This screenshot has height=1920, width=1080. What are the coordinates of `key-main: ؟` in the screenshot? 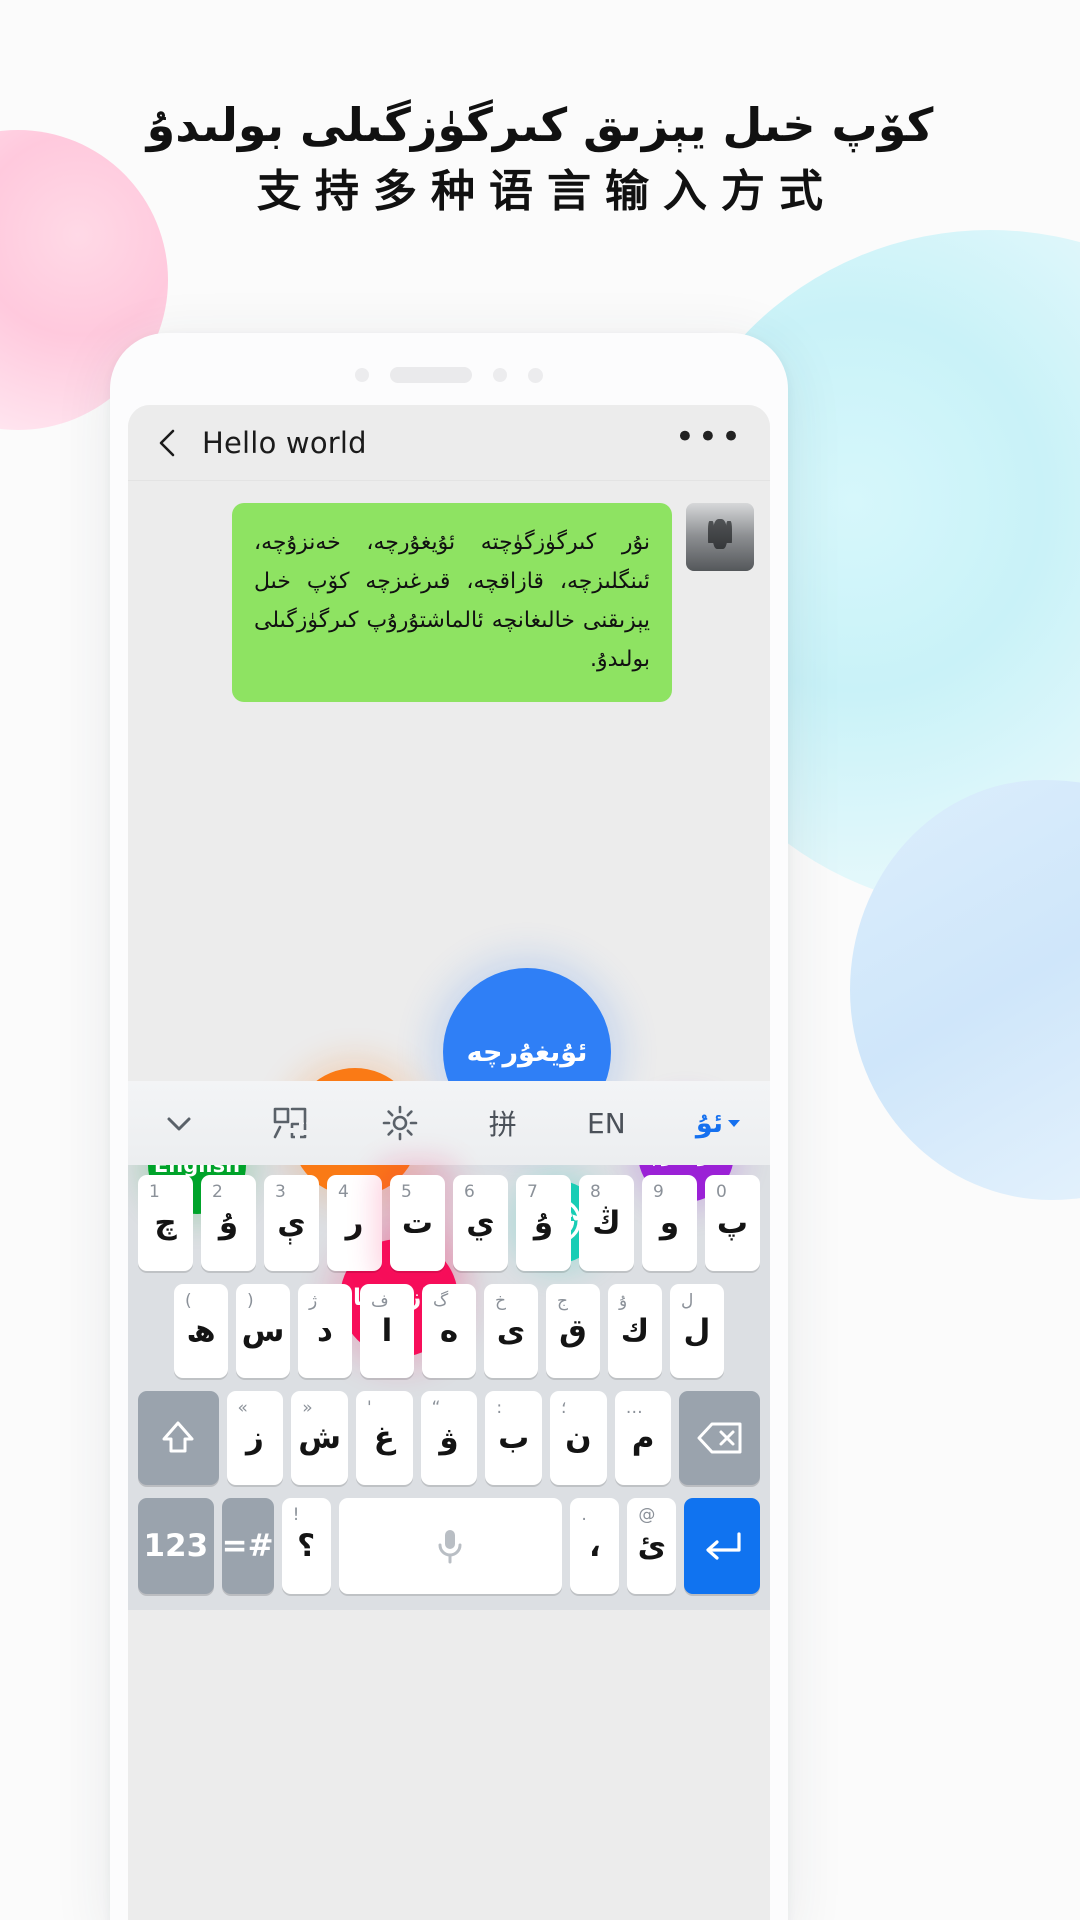 It's located at (306, 1546).